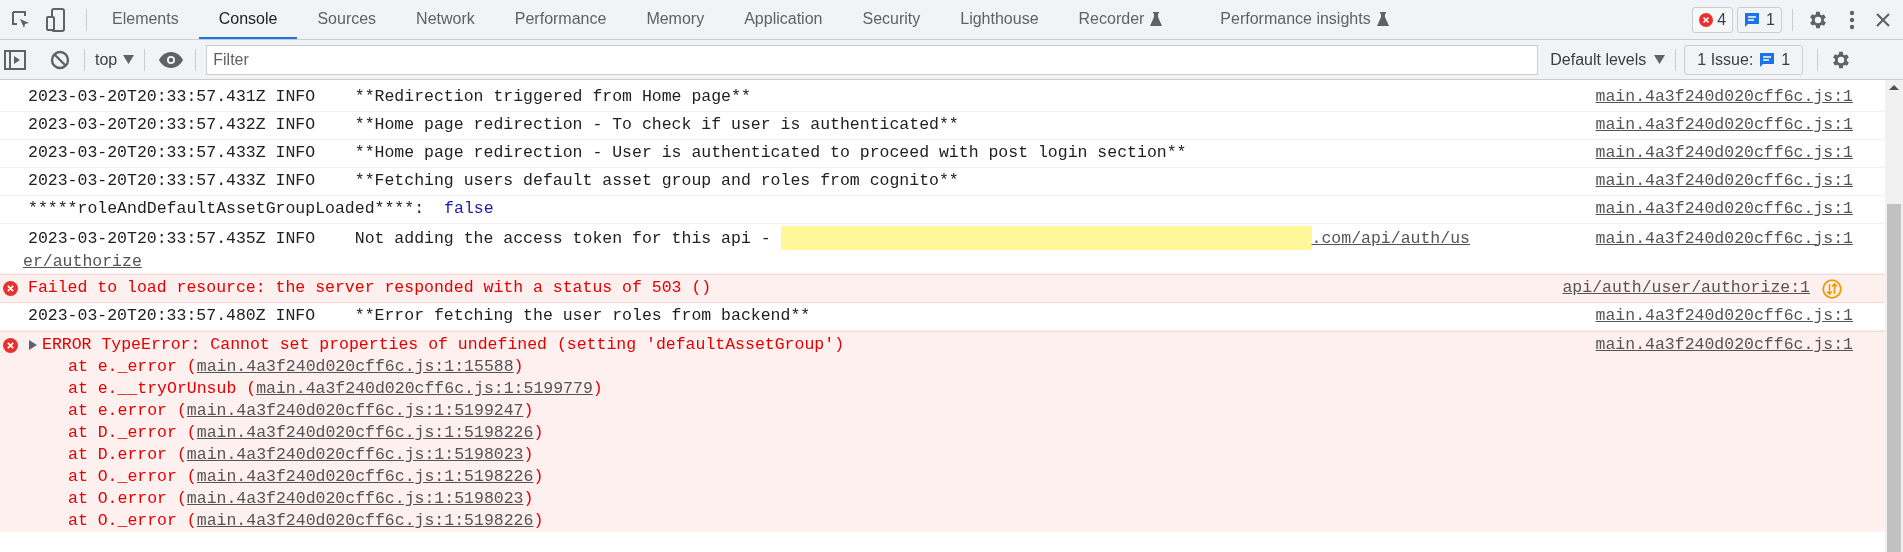 Image resolution: width=1903 pixels, height=552 pixels. Describe the element at coordinates (420, 316) in the screenshot. I see `log-message: 2023-03-20T20:33:57.480Z INFO **Error fetching the user roles from backend**` at that location.